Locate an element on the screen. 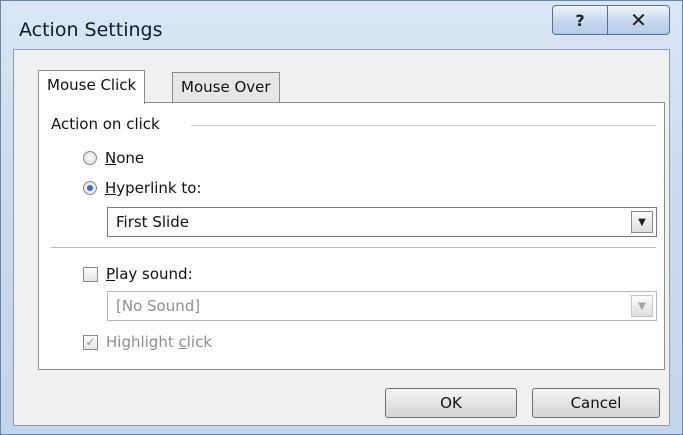  tab-mouse-click: Mouse Click is located at coordinates (92, 87).